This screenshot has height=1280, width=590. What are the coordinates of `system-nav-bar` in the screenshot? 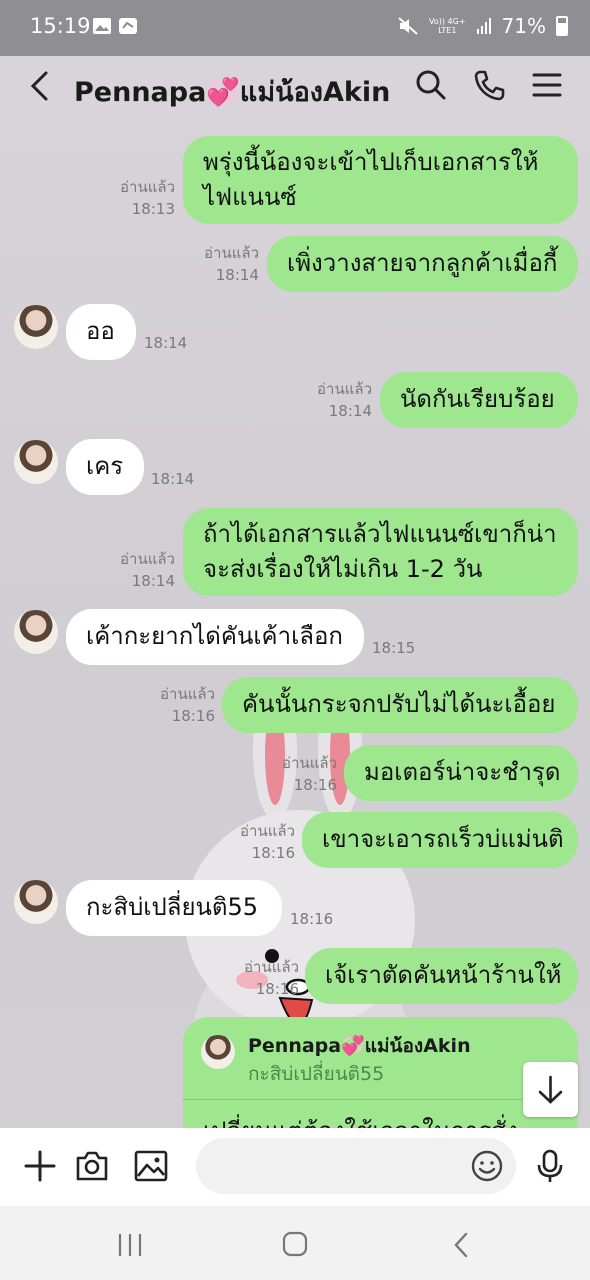 It's located at (295, 1243).